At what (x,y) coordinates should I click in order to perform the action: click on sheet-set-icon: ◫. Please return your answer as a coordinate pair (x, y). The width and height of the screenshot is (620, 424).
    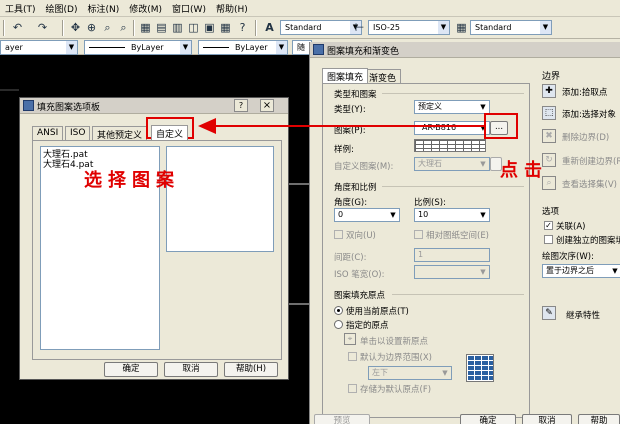
    Looking at the image, I should click on (193, 27).